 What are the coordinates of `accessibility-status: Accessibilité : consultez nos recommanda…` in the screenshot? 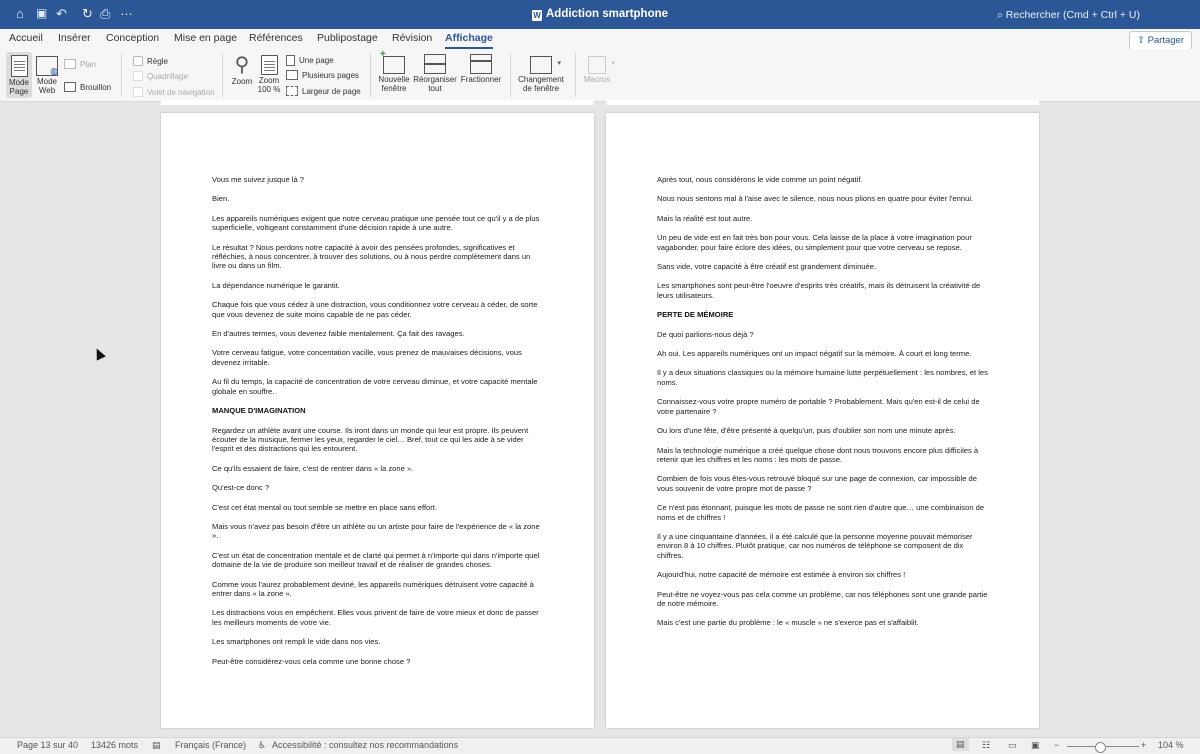 It's located at (365, 745).